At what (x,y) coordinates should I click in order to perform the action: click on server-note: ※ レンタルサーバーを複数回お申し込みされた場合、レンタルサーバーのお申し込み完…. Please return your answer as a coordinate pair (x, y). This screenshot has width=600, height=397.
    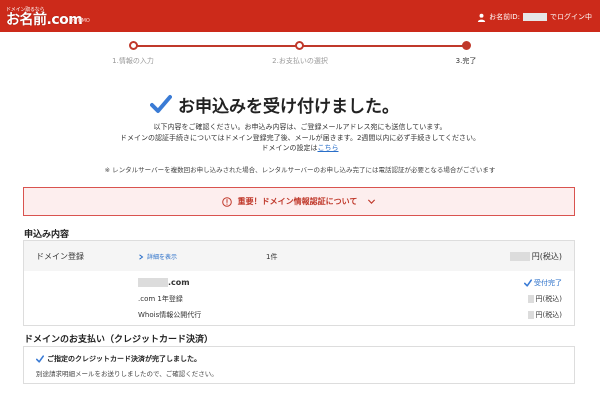
    Looking at the image, I should click on (300, 170).